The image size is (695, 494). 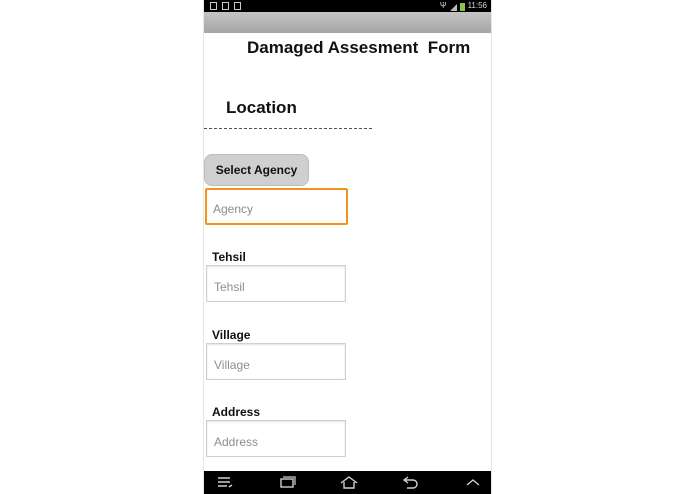 I want to click on section-title-location: Location, so click(x=261, y=107).